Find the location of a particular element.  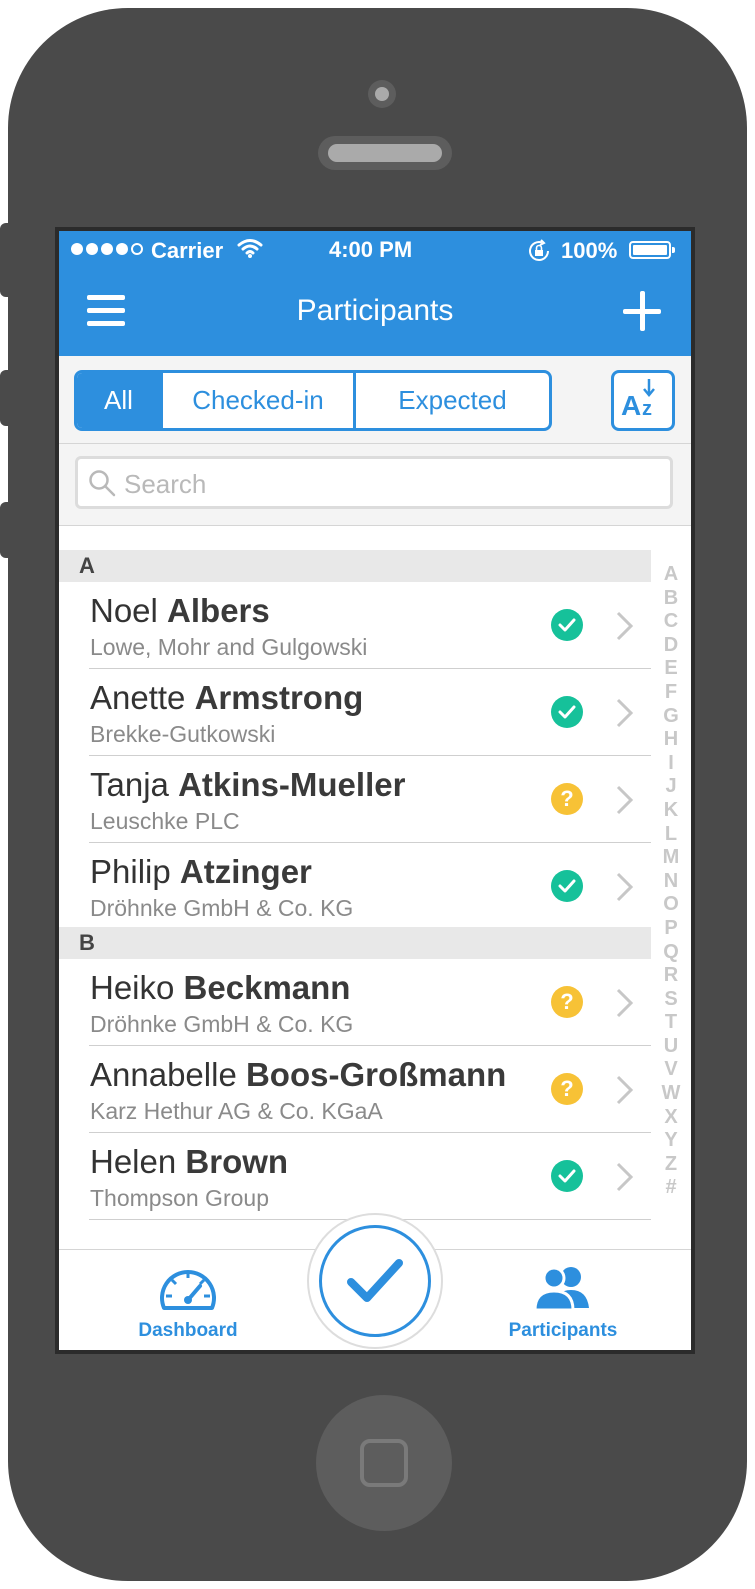

participant-row: Helen Brown Thompson Group is located at coordinates (355, 1176).